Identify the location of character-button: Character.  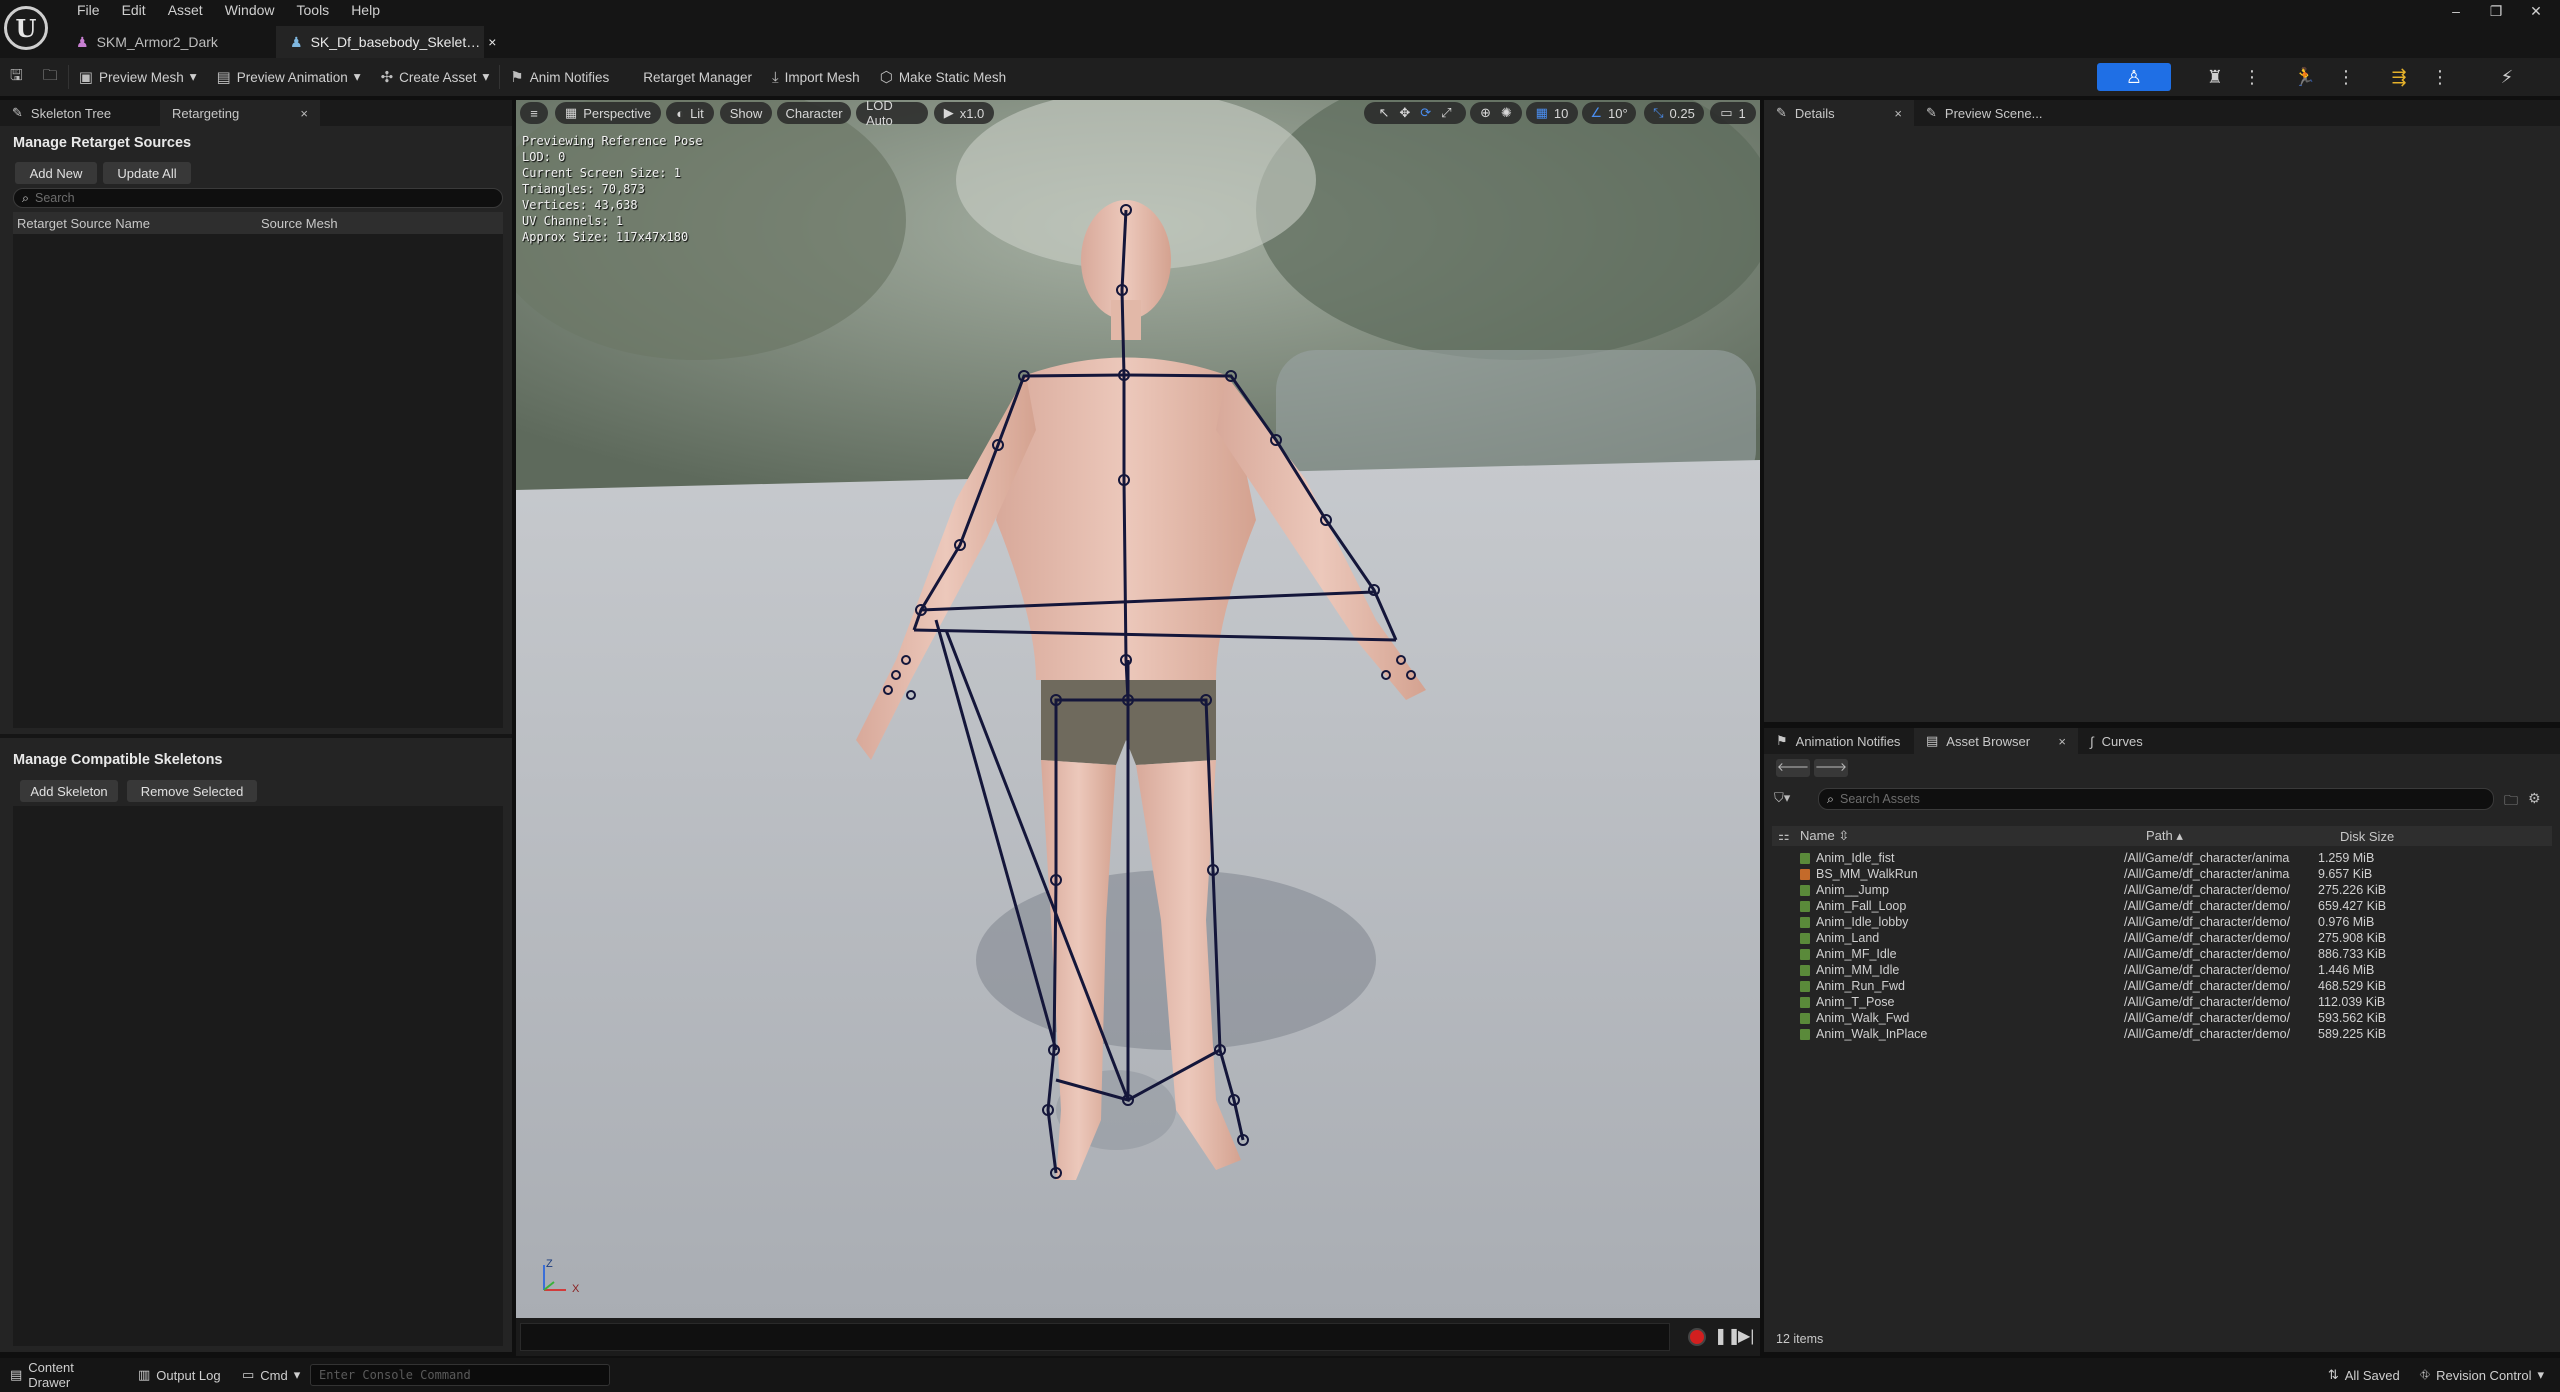
(814, 113).